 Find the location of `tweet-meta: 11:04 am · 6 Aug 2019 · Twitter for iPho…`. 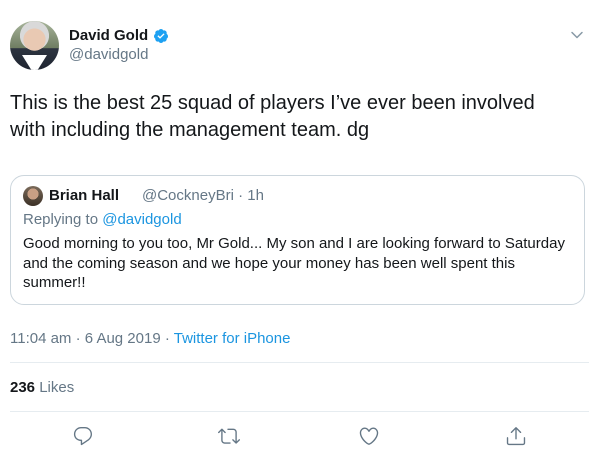

tweet-meta: 11:04 am · 6 Aug 2019 · Twitter for iPho… is located at coordinates (150, 339).